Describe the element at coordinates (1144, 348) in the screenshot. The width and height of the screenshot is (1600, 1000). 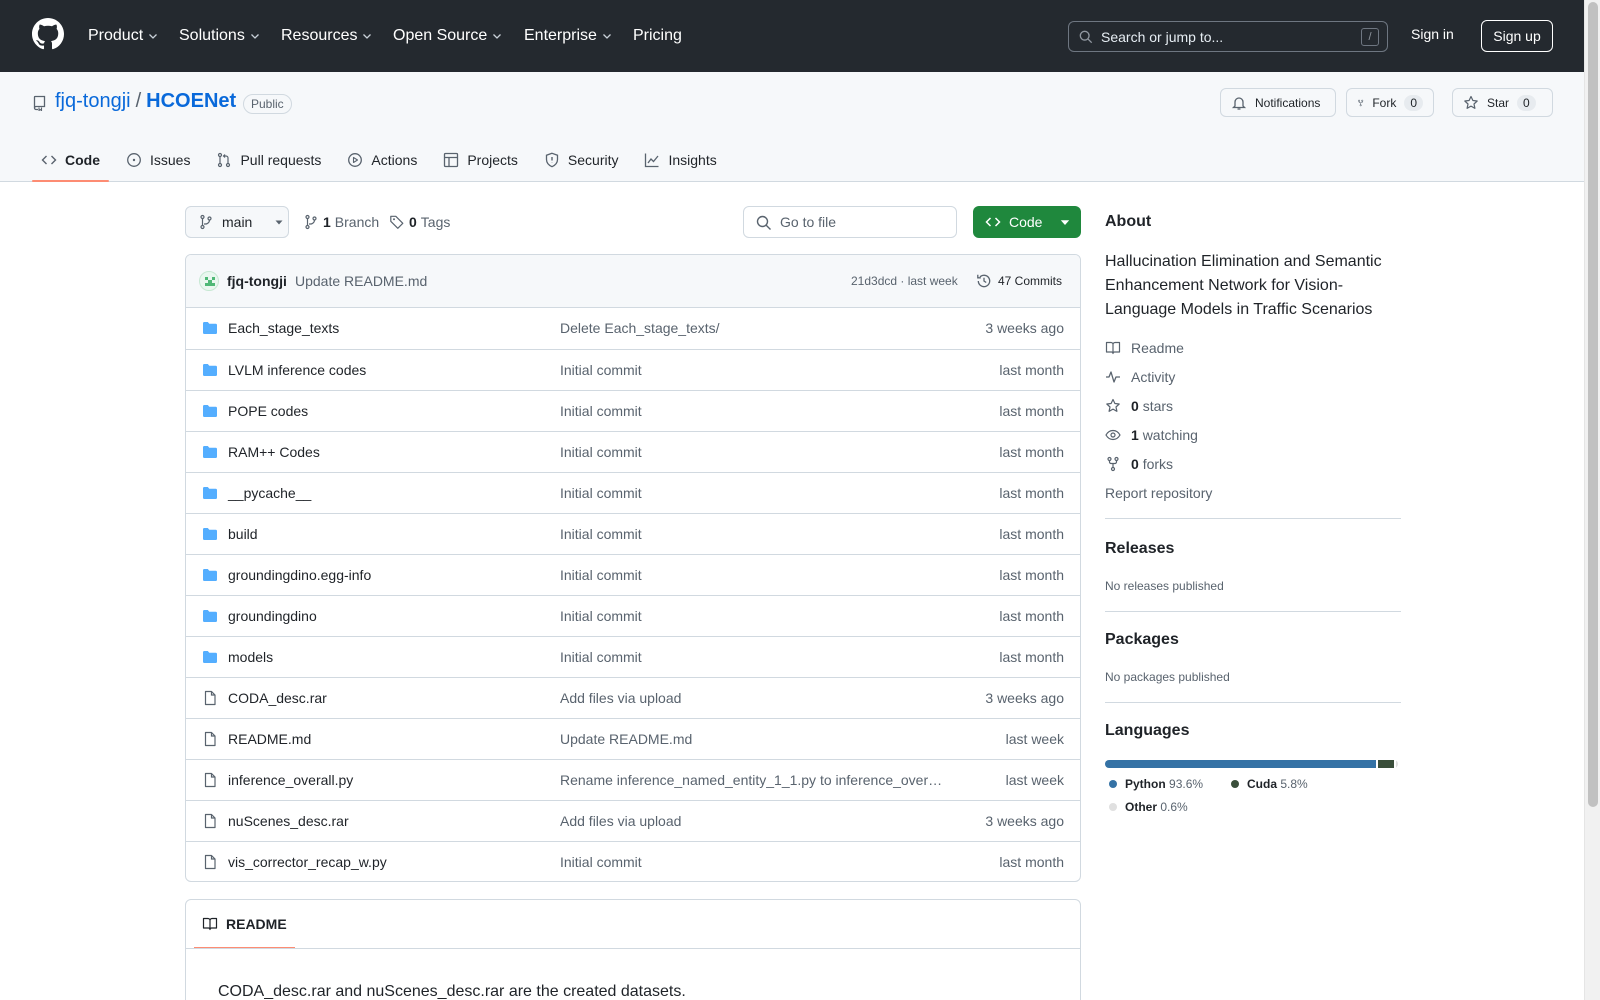
I see `readme-link: Readme` at that location.